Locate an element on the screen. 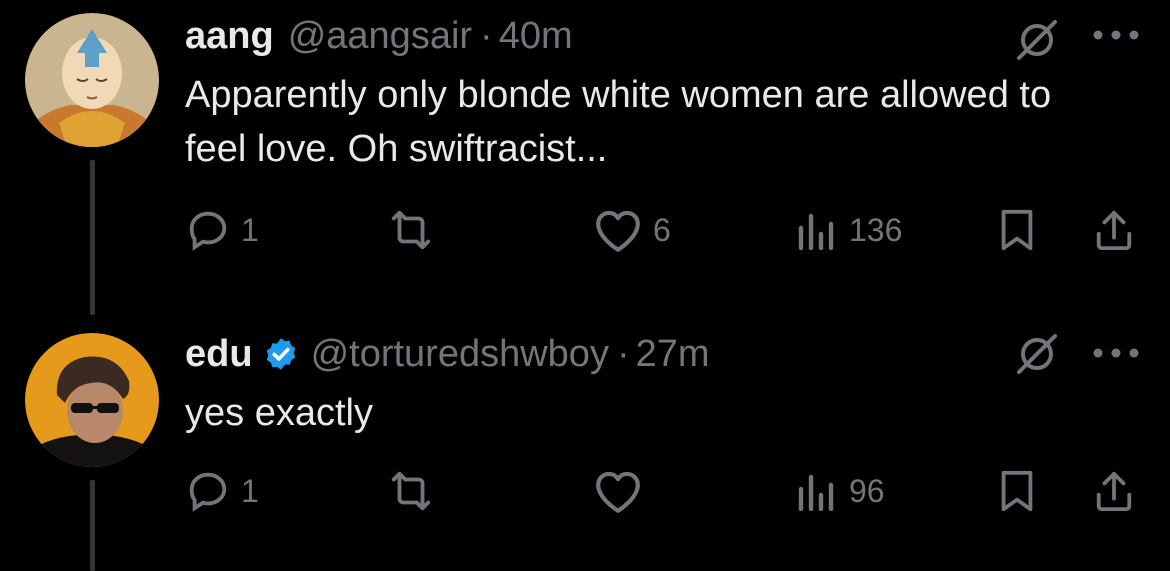 Image resolution: width=1170 pixels, height=571 pixels. action-bar: 1 6 136 is located at coordinates (665, 230).